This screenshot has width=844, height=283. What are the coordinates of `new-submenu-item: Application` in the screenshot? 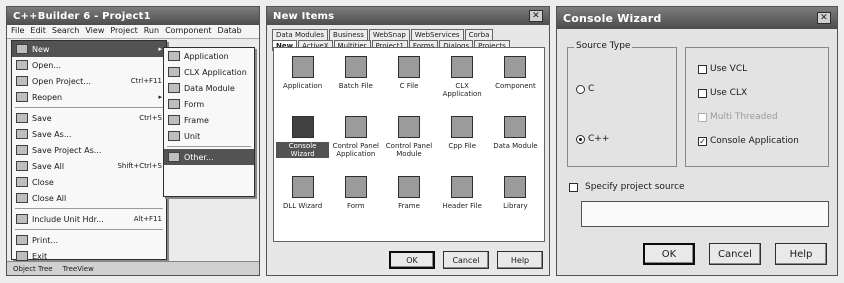 It's located at (209, 56).